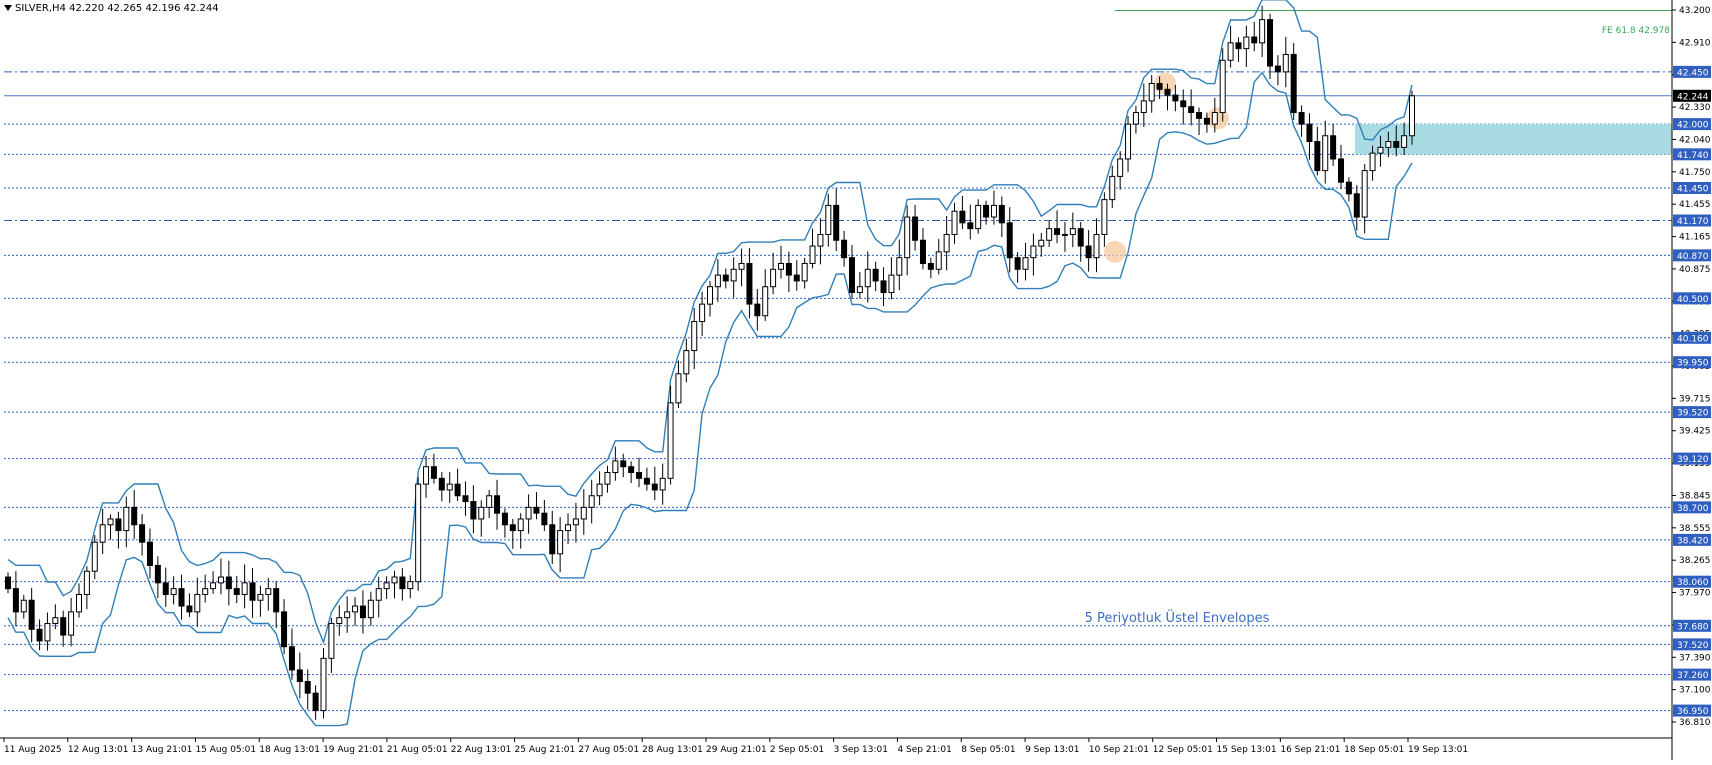 Image resolution: width=1712 pixels, height=765 pixels. What do you see at coordinates (1693, 339) in the screenshot?
I see `level-price-label: 40.160` at bounding box center [1693, 339].